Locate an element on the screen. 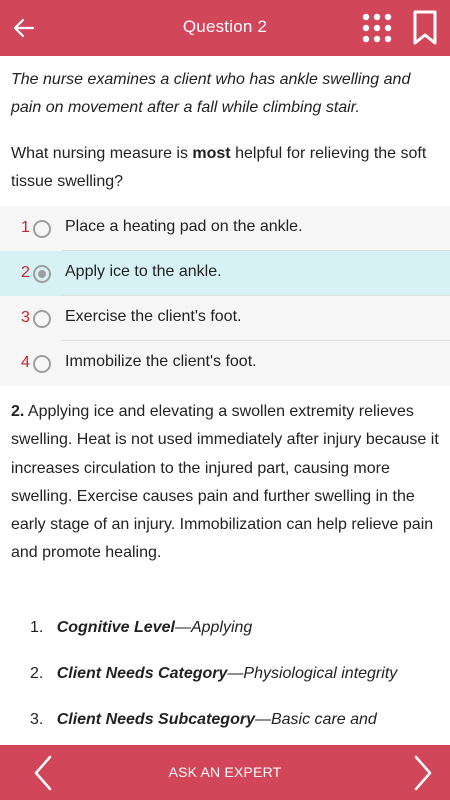 The width and height of the screenshot is (450, 800). bottom-nav-bar: ASK AN EXPERT is located at coordinates (225, 772).